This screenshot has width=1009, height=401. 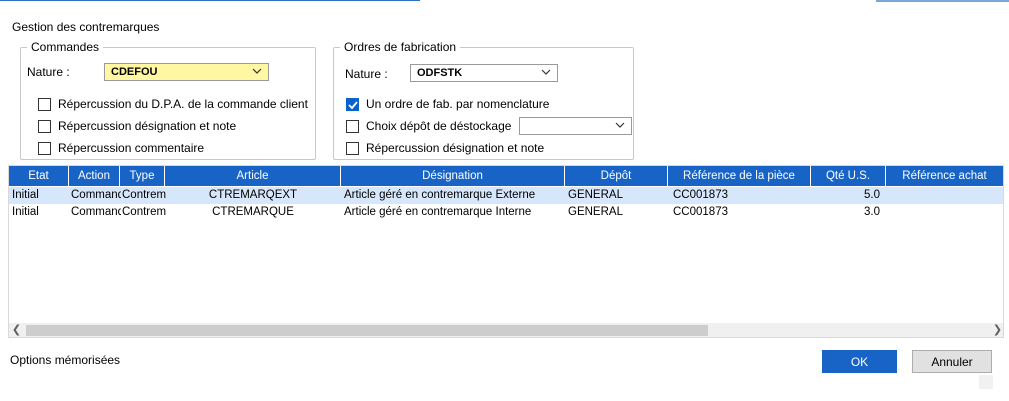 What do you see at coordinates (48, 72) in the screenshot?
I see `commandes-nature-label: Nature :` at bounding box center [48, 72].